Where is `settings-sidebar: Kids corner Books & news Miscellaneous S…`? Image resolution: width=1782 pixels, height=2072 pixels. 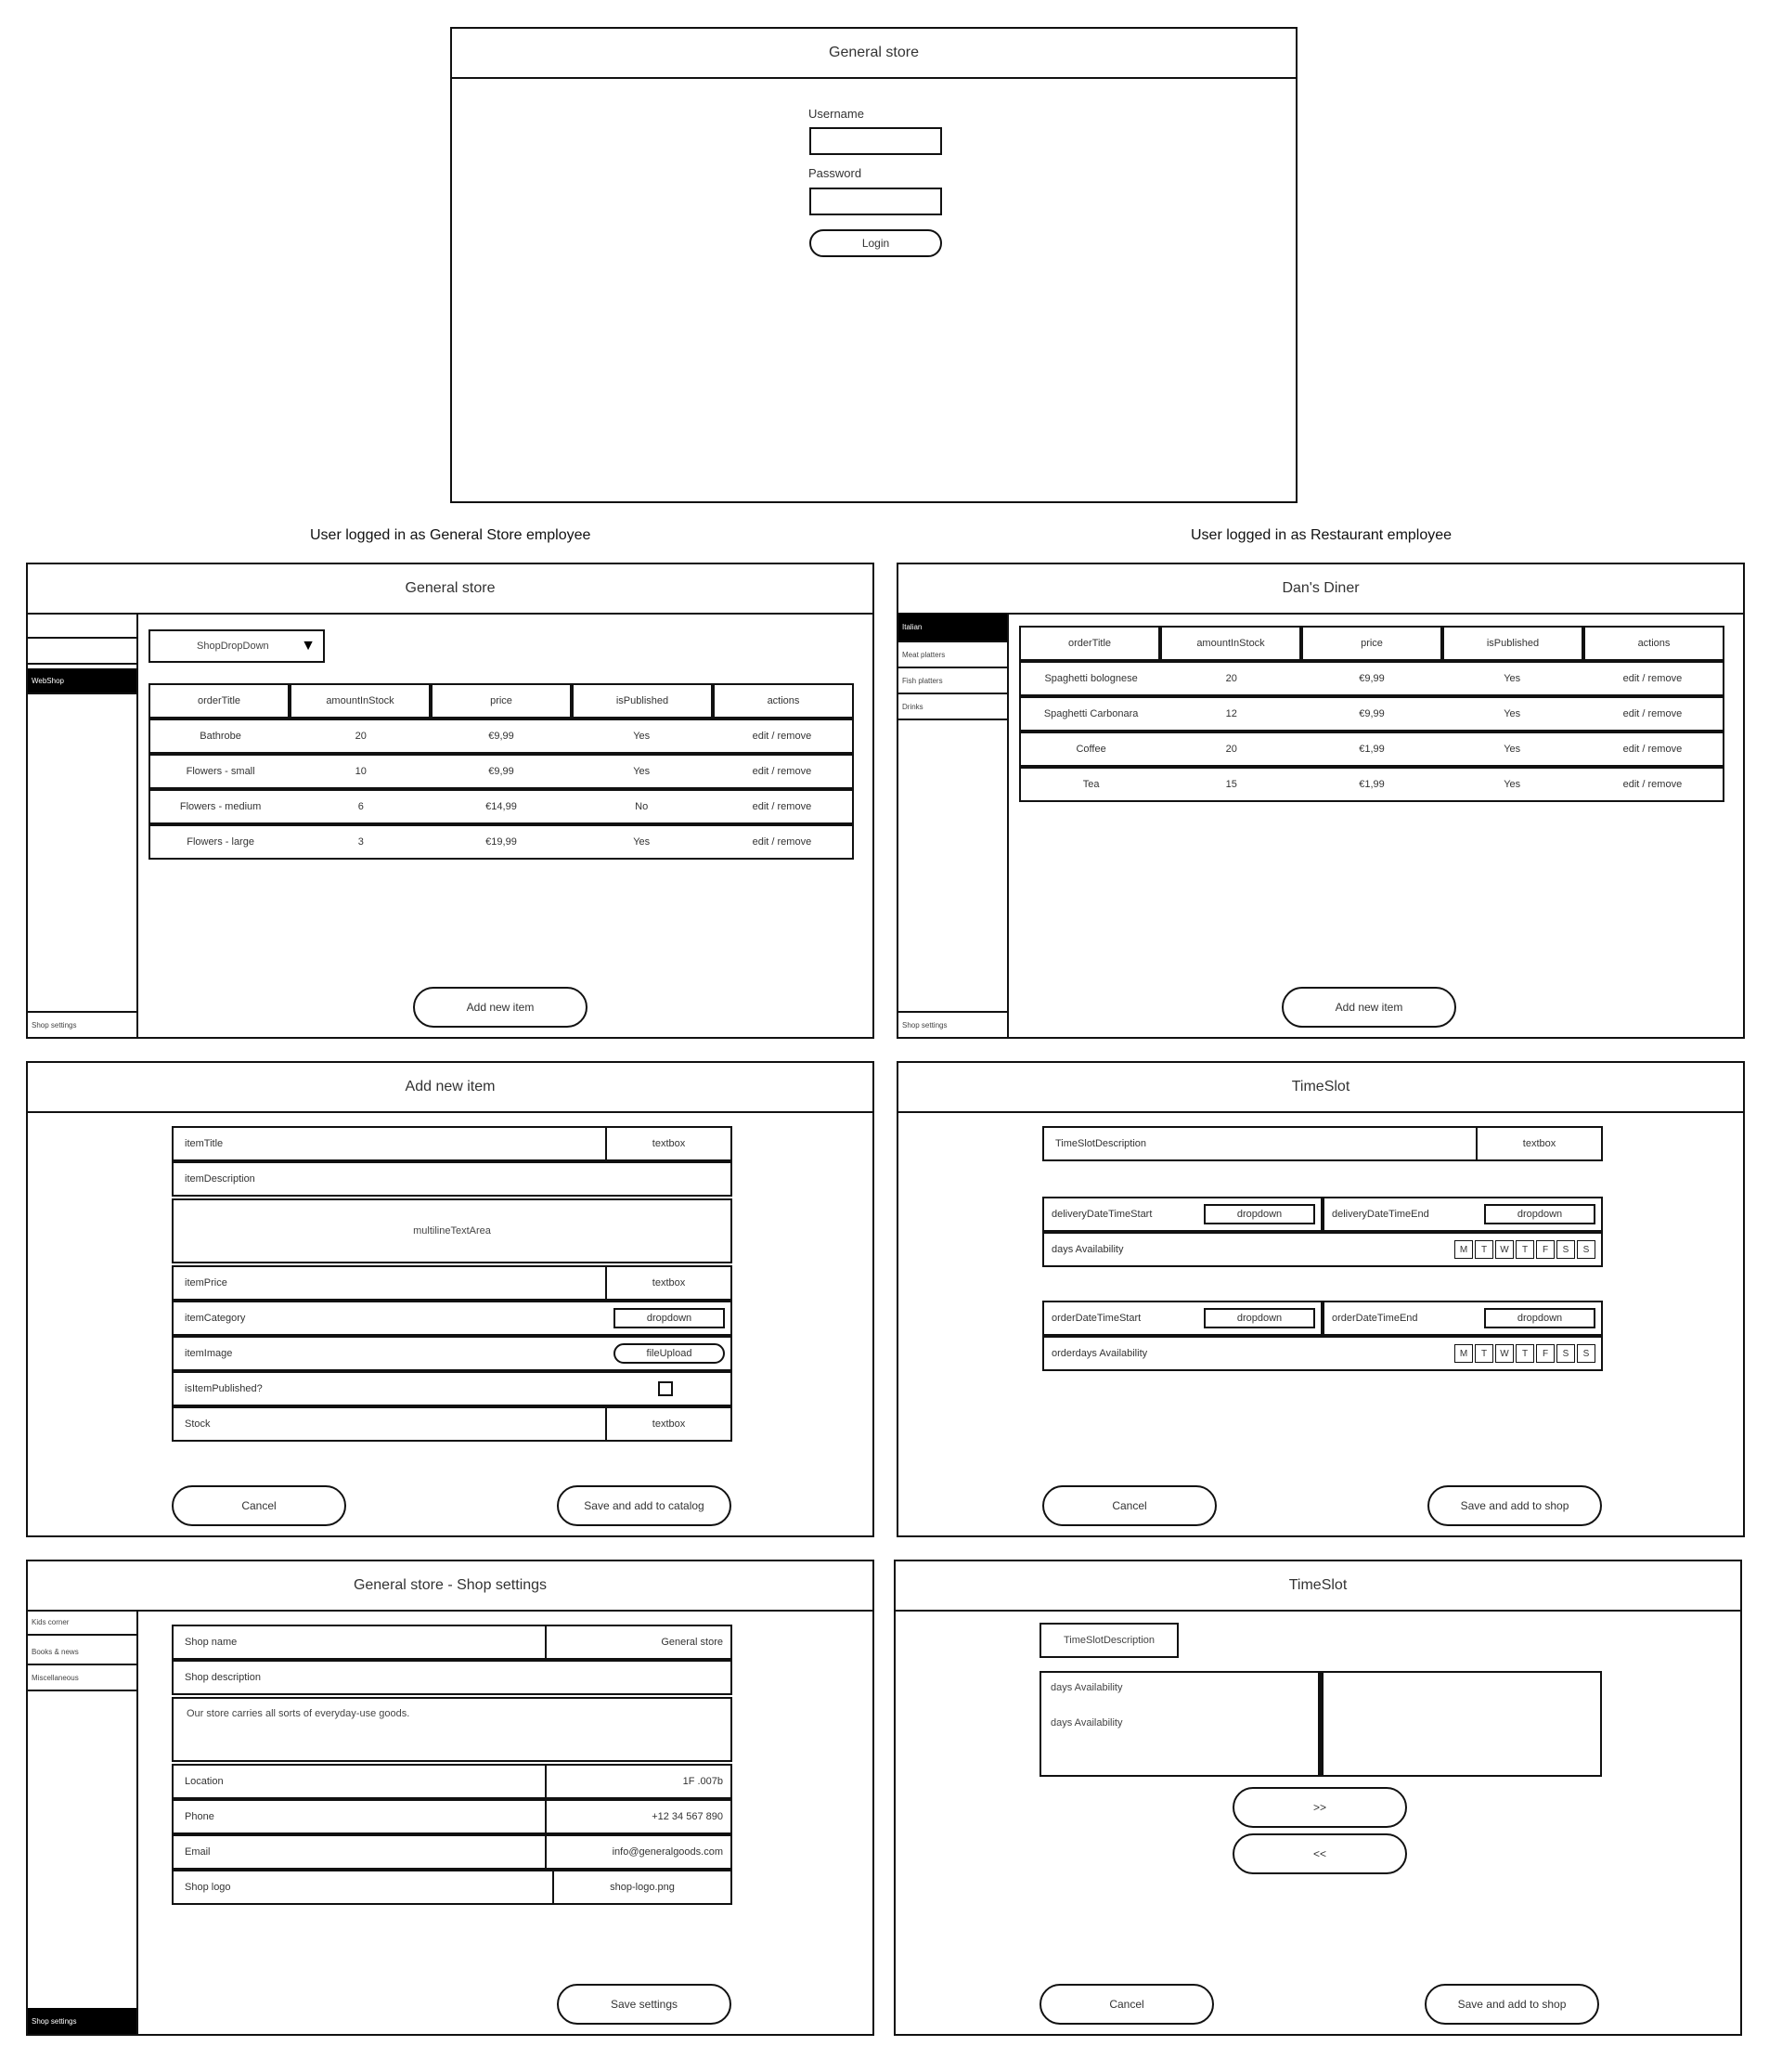 settings-sidebar: Kids corner Books & news Miscellaneous S… is located at coordinates (83, 1822).